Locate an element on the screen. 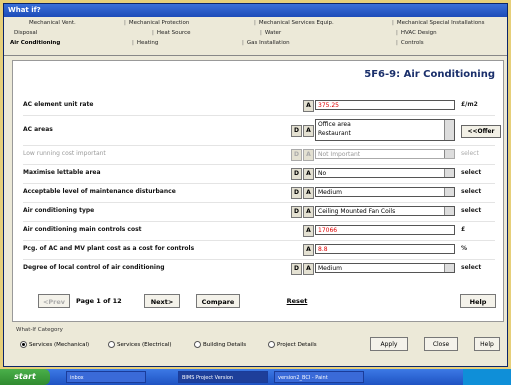  radio-label: Services (Electrical) is located at coordinates (144, 345).